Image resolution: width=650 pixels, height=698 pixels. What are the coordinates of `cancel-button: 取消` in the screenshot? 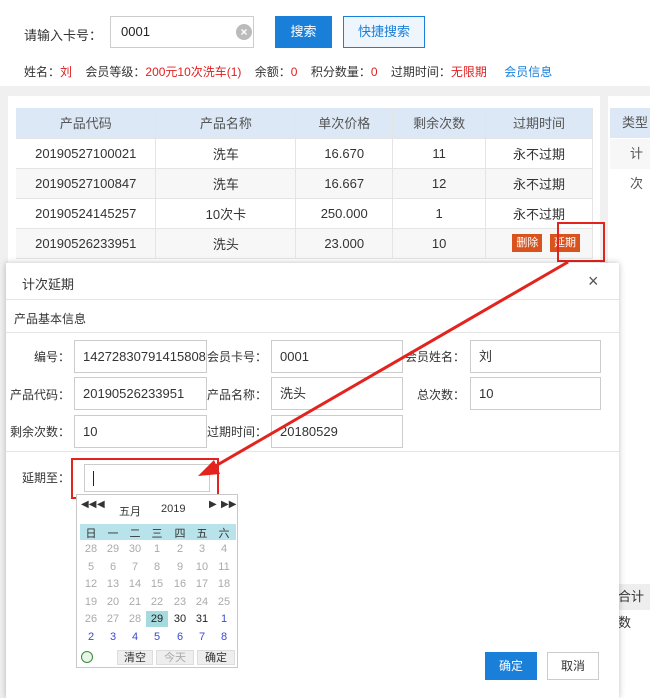 It's located at (573, 666).